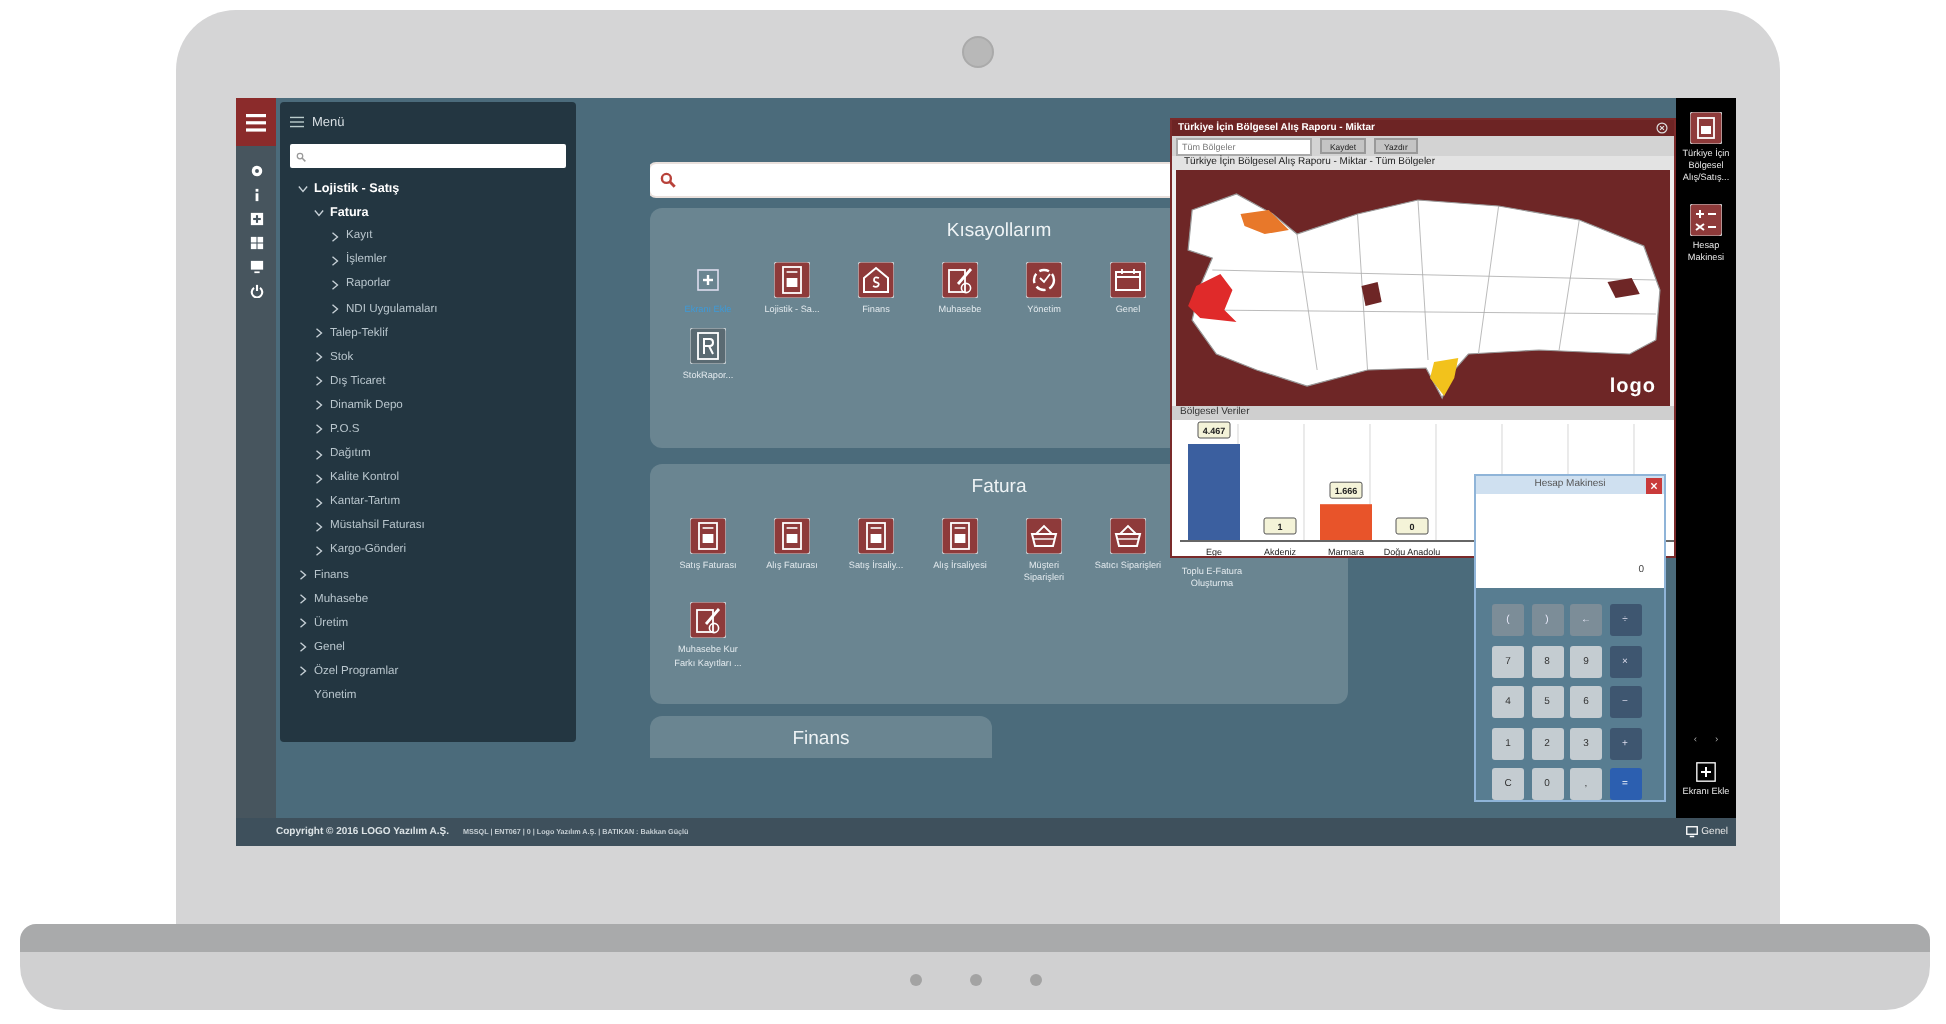 This screenshot has height=1024, width=1946. Describe the element at coordinates (821, 739) in the screenshot. I see `panel-title: Finans` at that location.